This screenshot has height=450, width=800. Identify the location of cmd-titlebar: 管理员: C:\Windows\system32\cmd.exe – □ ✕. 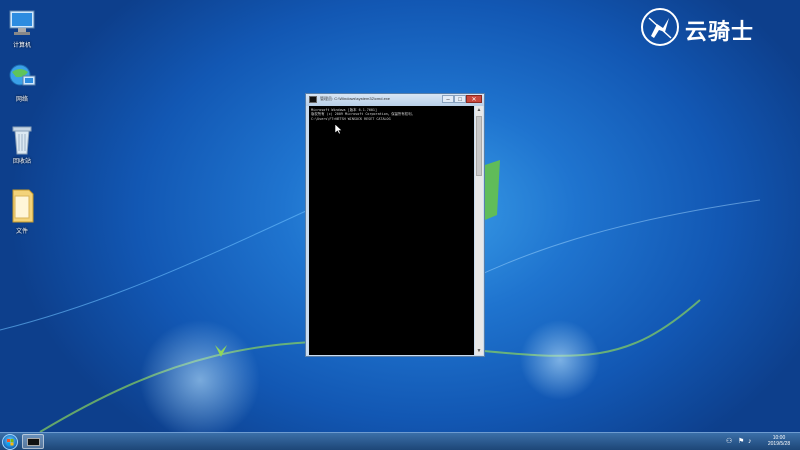
(395, 100).